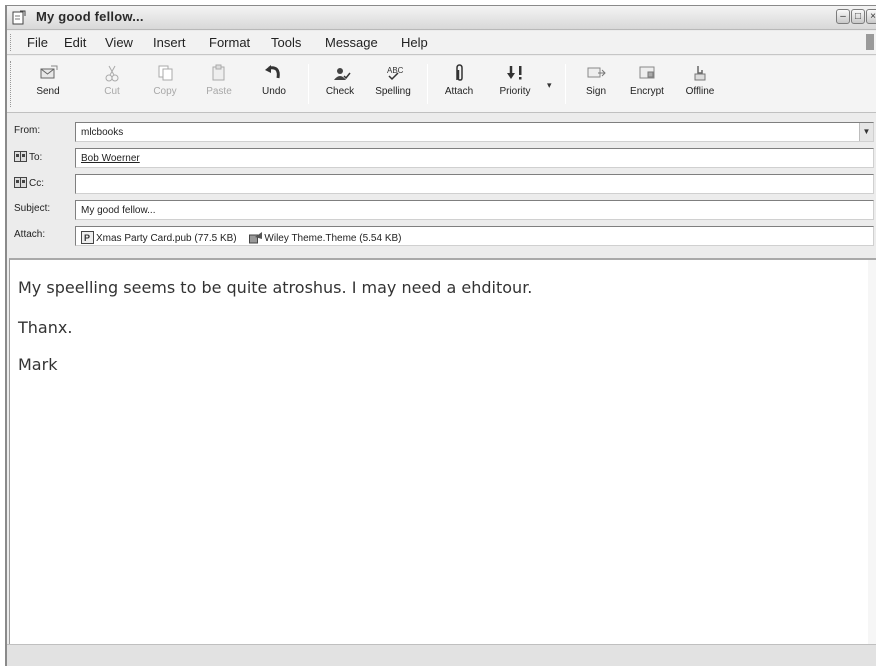 The height and width of the screenshot is (666, 876). What do you see at coordinates (459, 84) in the screenshot?
I see `attach-button: Attach` at bounding box center [459, 84].